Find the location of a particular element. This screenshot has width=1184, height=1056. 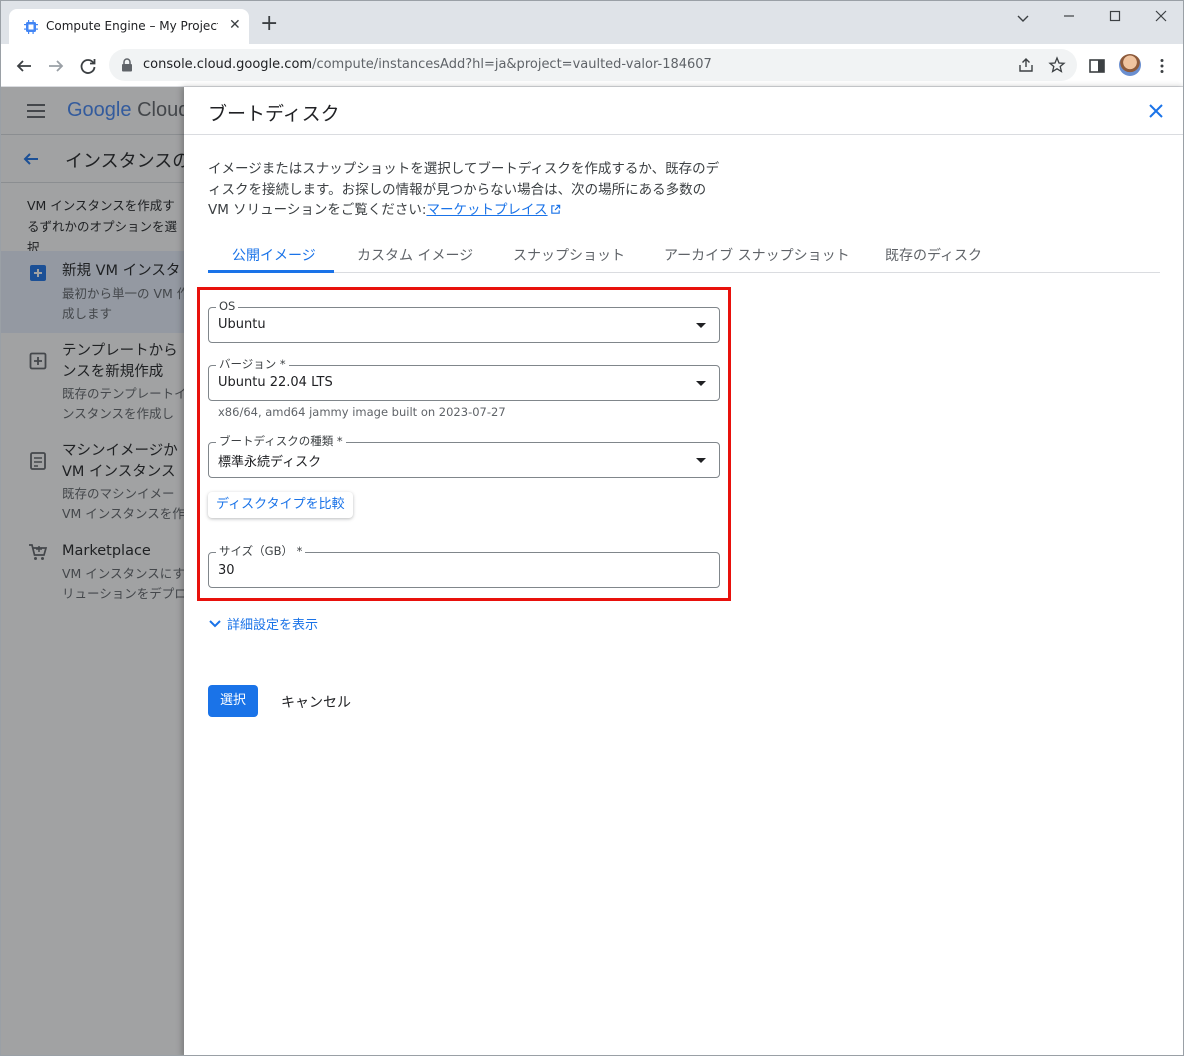

forward-icon is located at coordinates (56, 66).